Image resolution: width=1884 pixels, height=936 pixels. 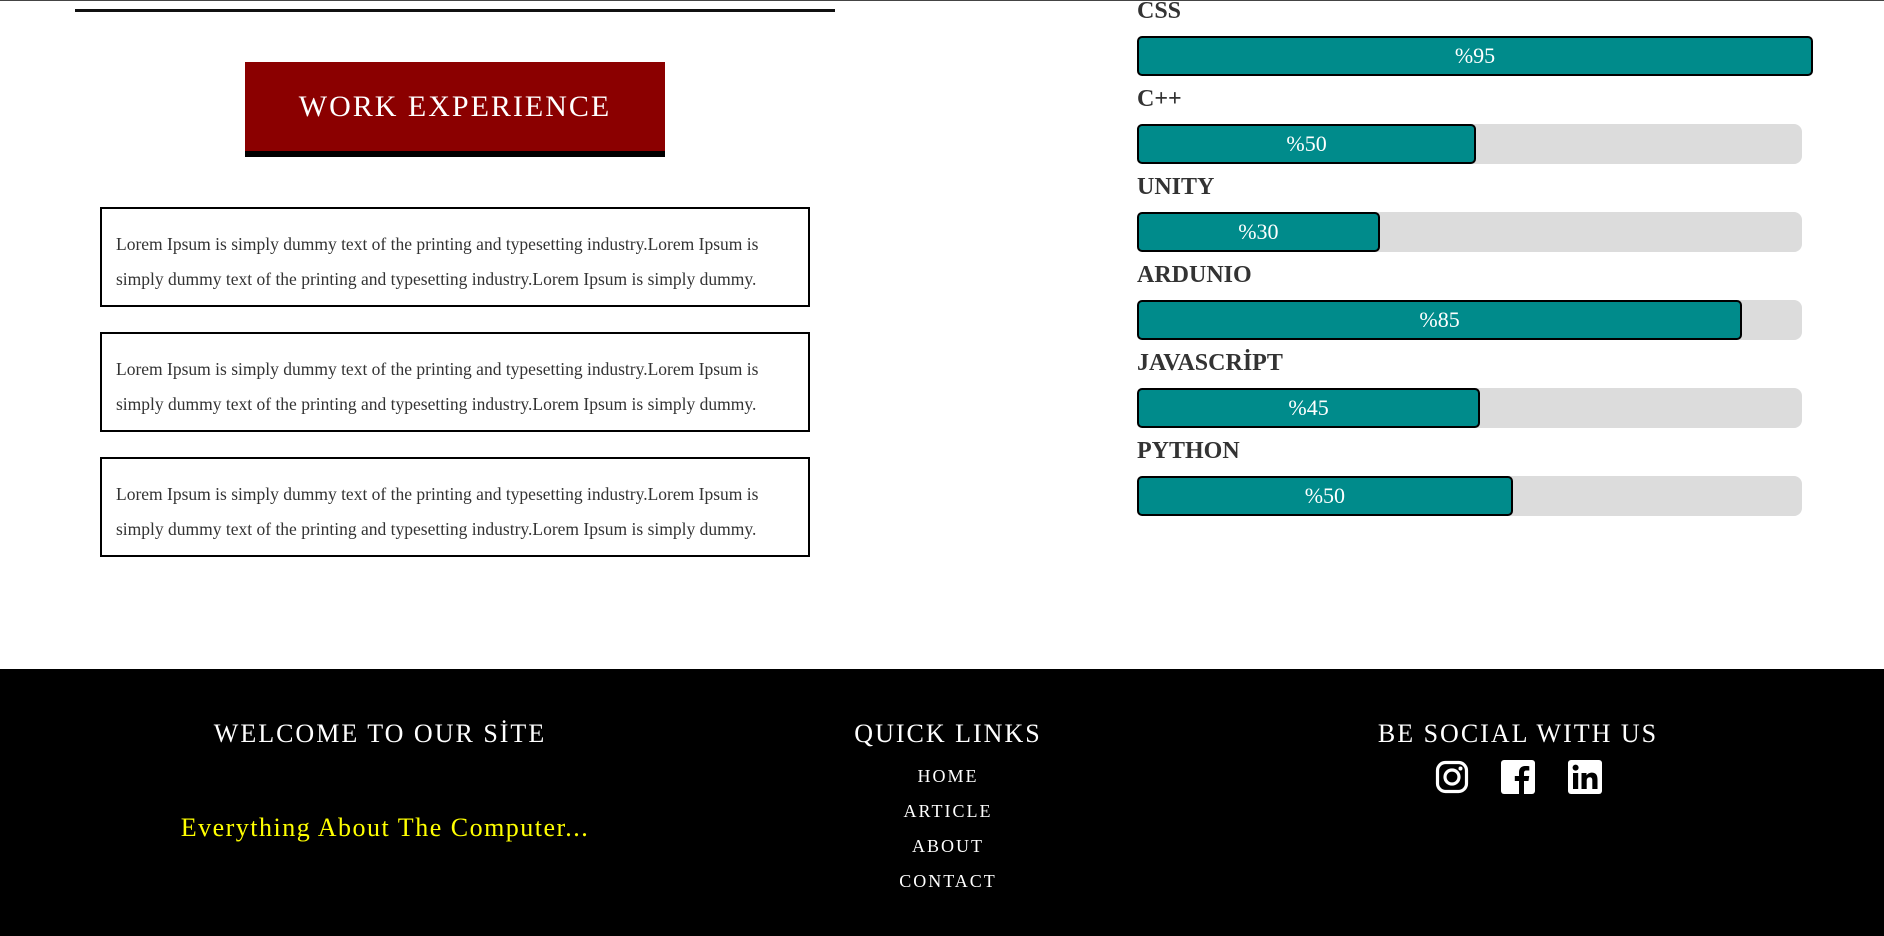 I want to click on quick-link-about: ABOUT, so click(x=948, y=846).